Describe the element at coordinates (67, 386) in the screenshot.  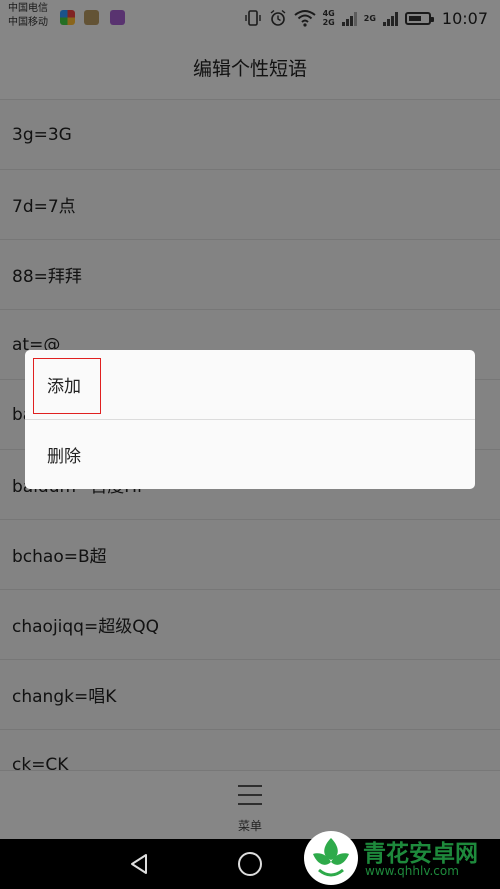
I see `highlight-box` at that location.